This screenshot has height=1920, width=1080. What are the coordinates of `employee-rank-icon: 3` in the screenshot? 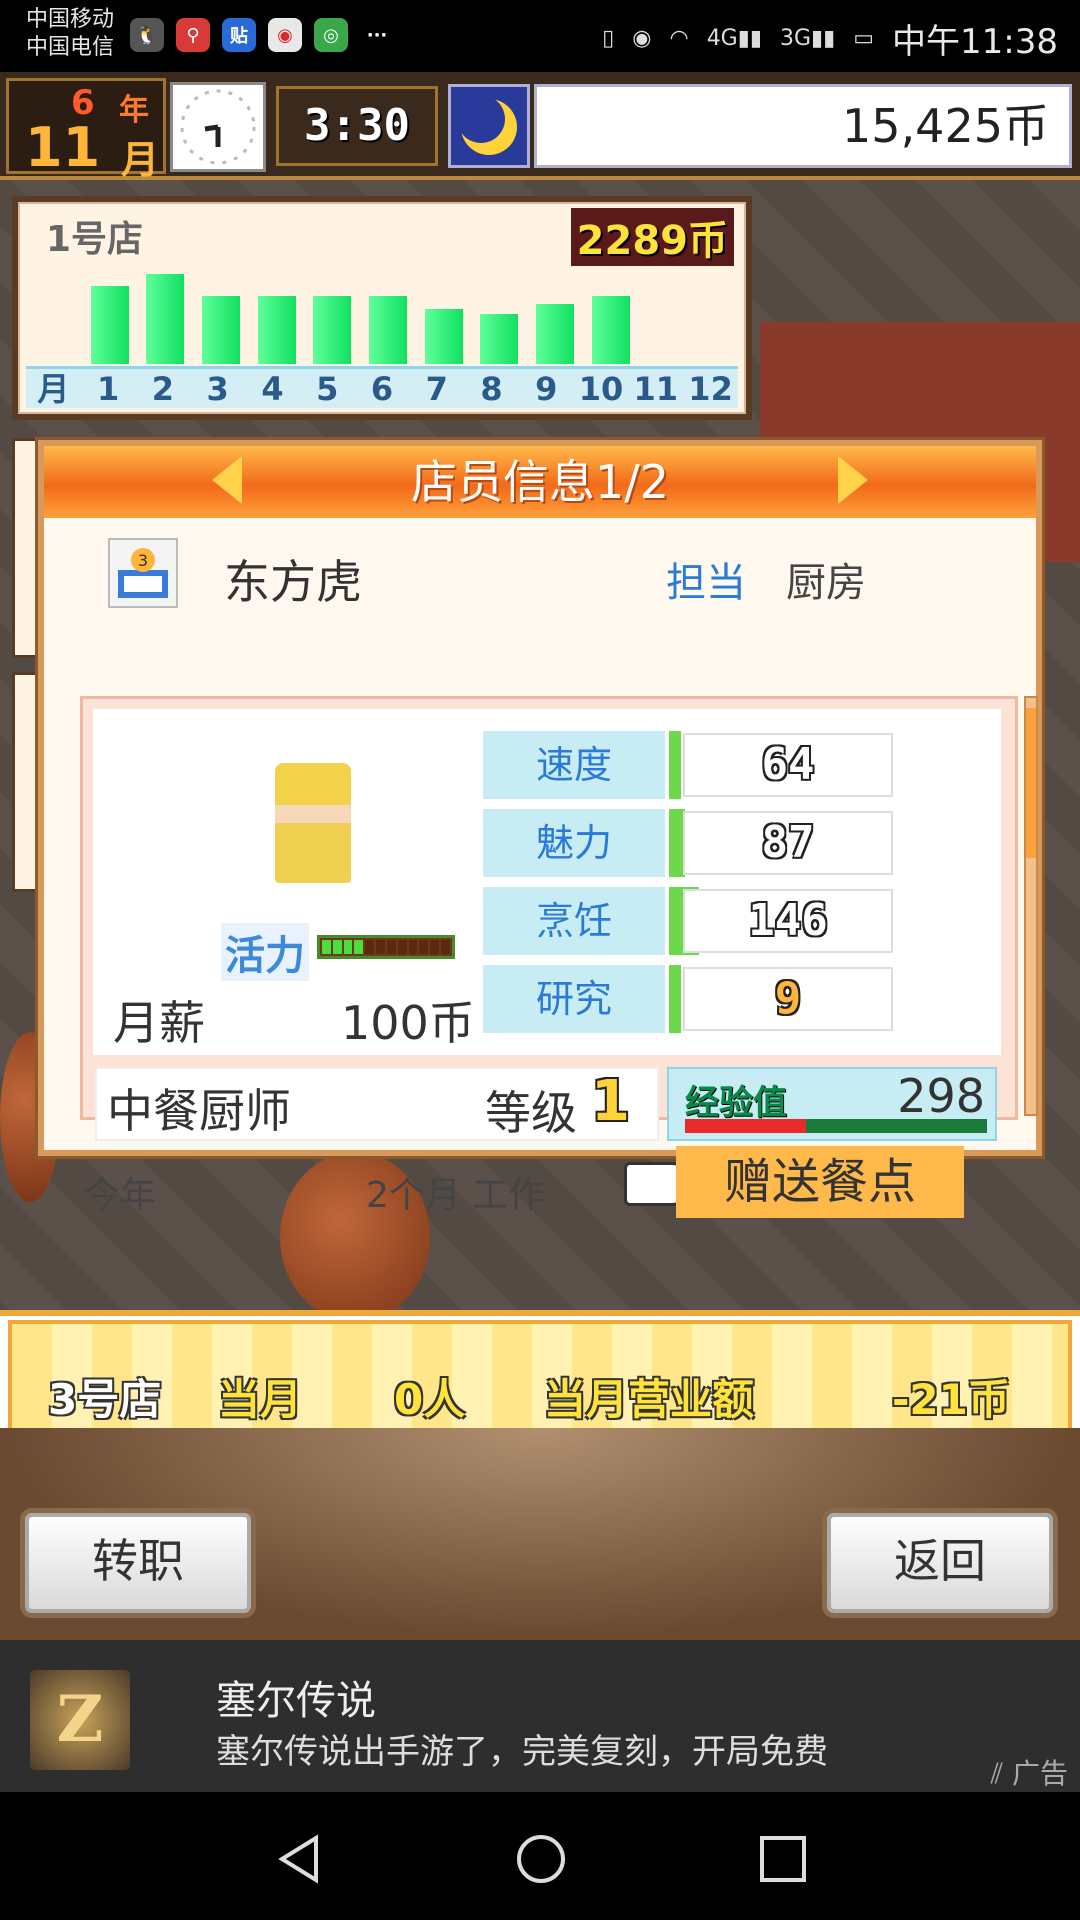 It's located at (143, 573).